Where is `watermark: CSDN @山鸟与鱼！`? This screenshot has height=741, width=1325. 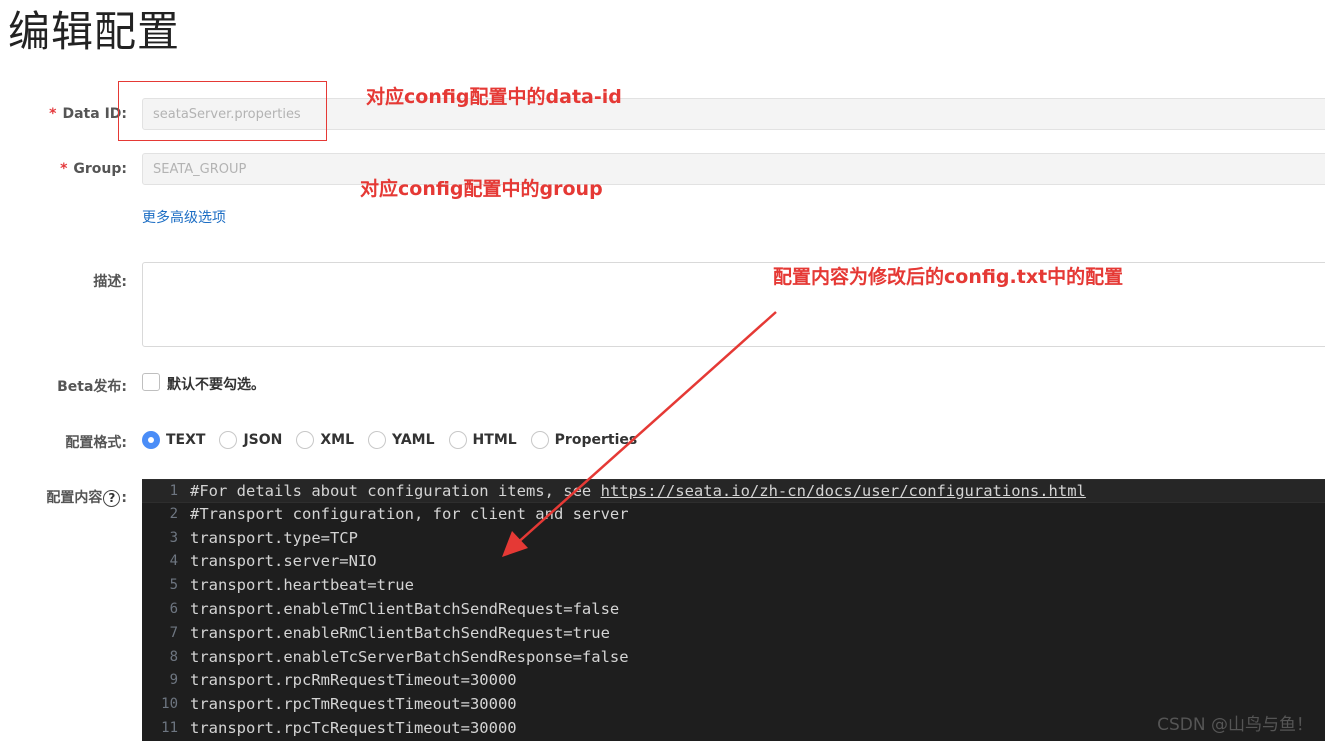
watermark: CSDN @山鸟与鱼！ is located at coordinates (1235, 725).